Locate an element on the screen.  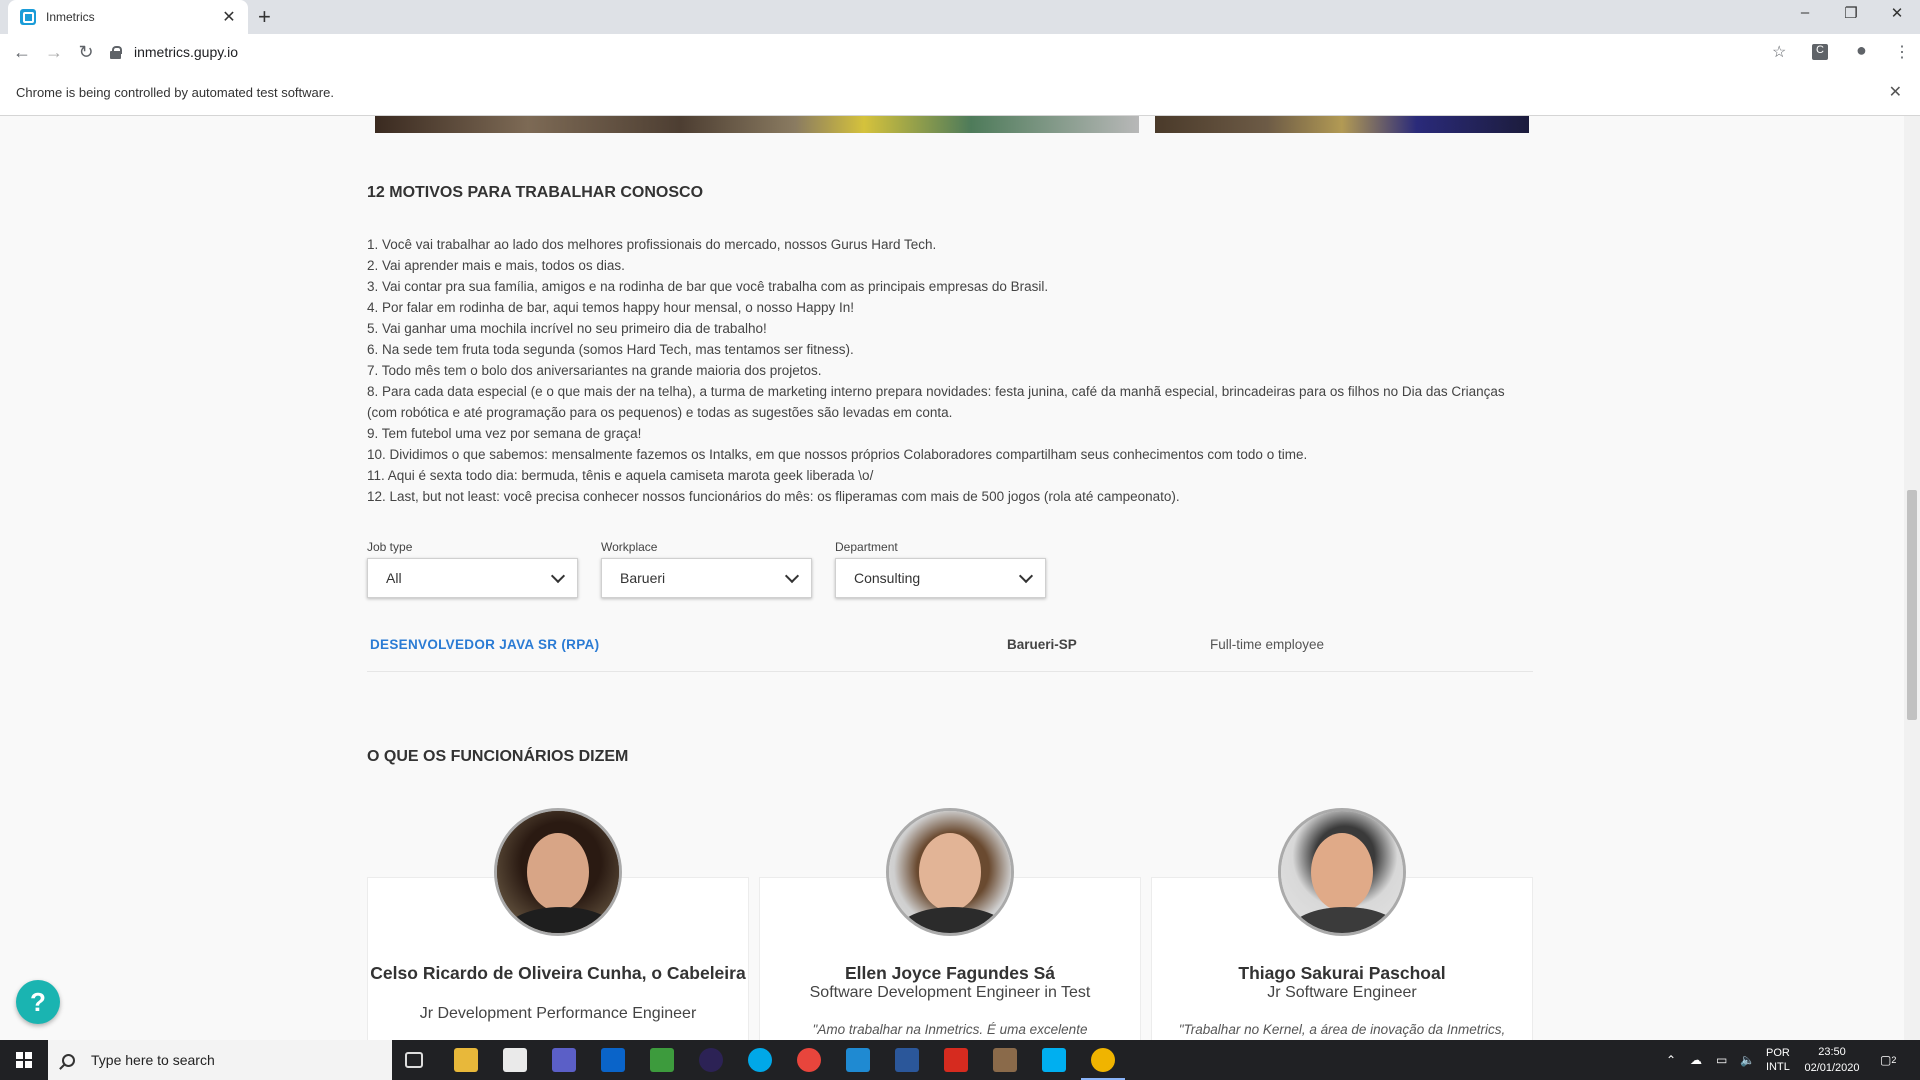
clock: 23:50 02/01/2020 is located at coordinates (1832, 1060).